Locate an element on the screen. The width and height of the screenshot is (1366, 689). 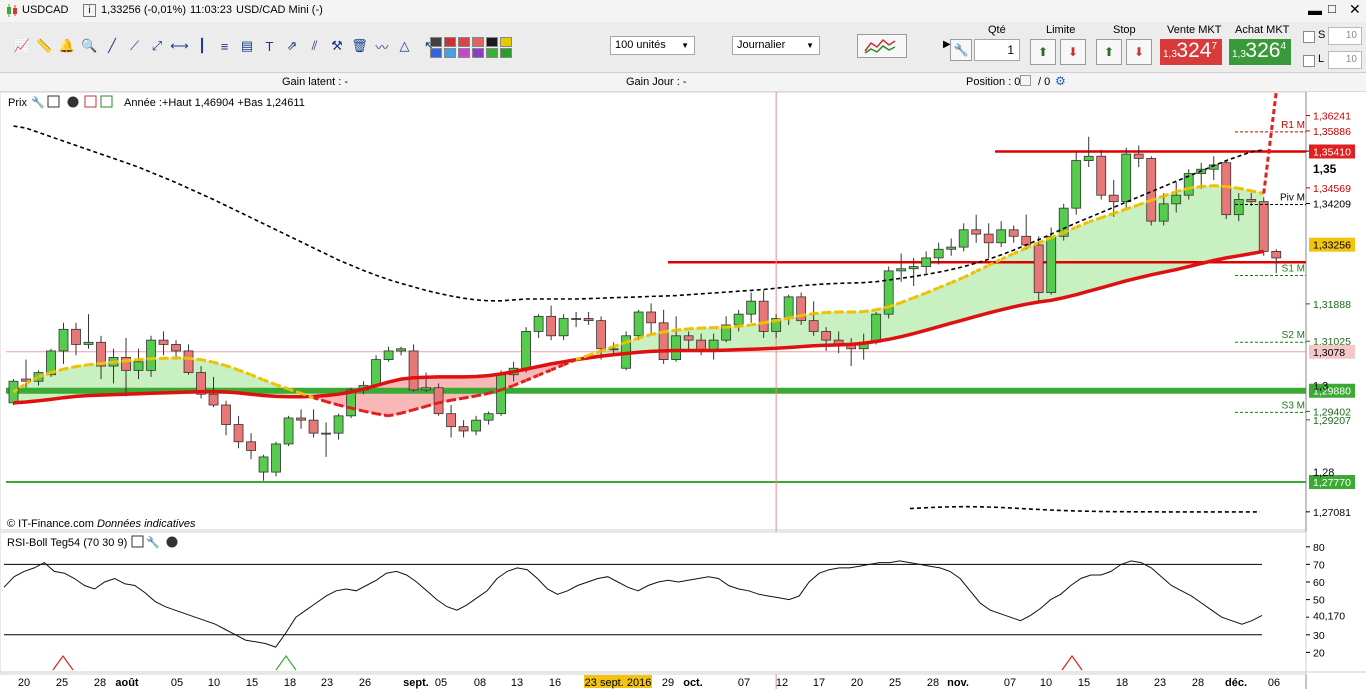
chevron-down-icon: ▼ is located at coordinates (685, 45).